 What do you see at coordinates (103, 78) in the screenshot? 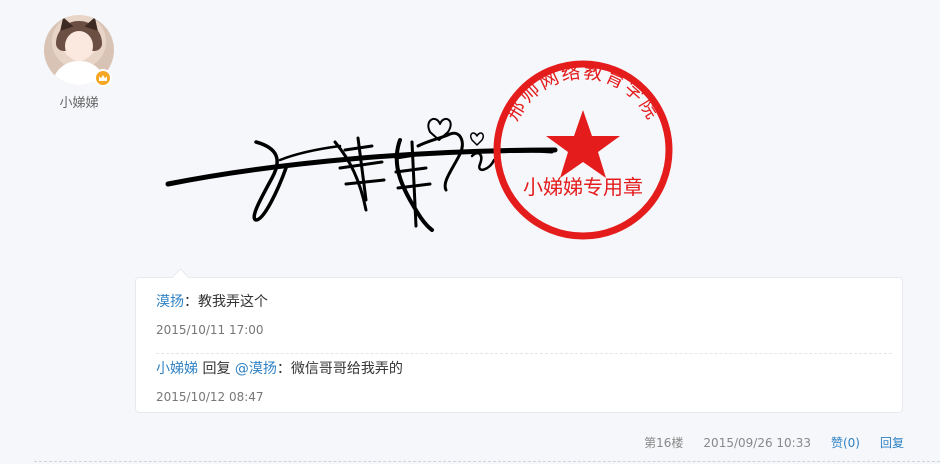
I see `crown-icon` at bounding box center [103, 78].